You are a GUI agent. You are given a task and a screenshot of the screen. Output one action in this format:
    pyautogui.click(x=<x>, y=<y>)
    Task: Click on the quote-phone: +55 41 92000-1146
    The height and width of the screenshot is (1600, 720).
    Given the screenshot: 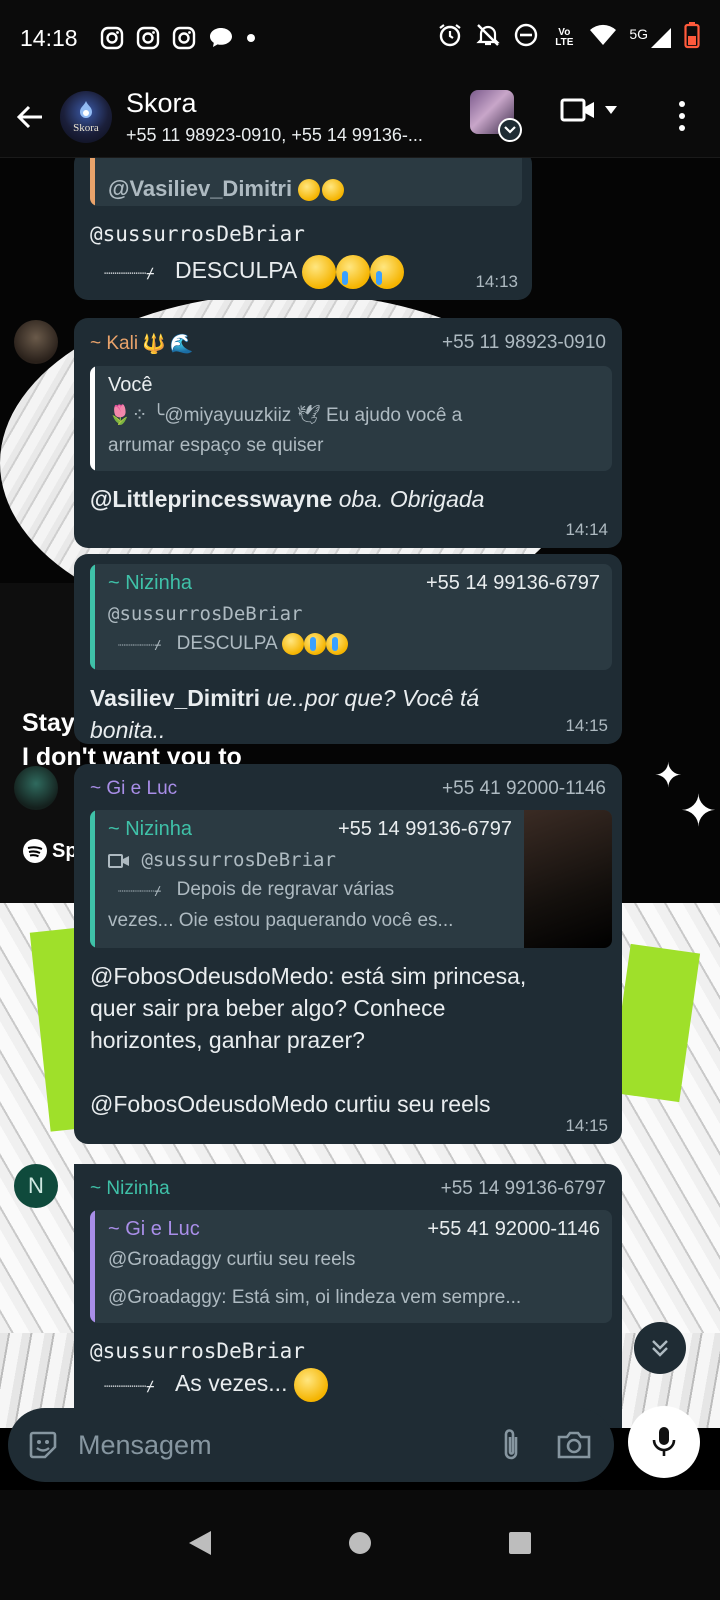 What is the action you would take?
    pyautogui.click(x=513, y=1229)
    